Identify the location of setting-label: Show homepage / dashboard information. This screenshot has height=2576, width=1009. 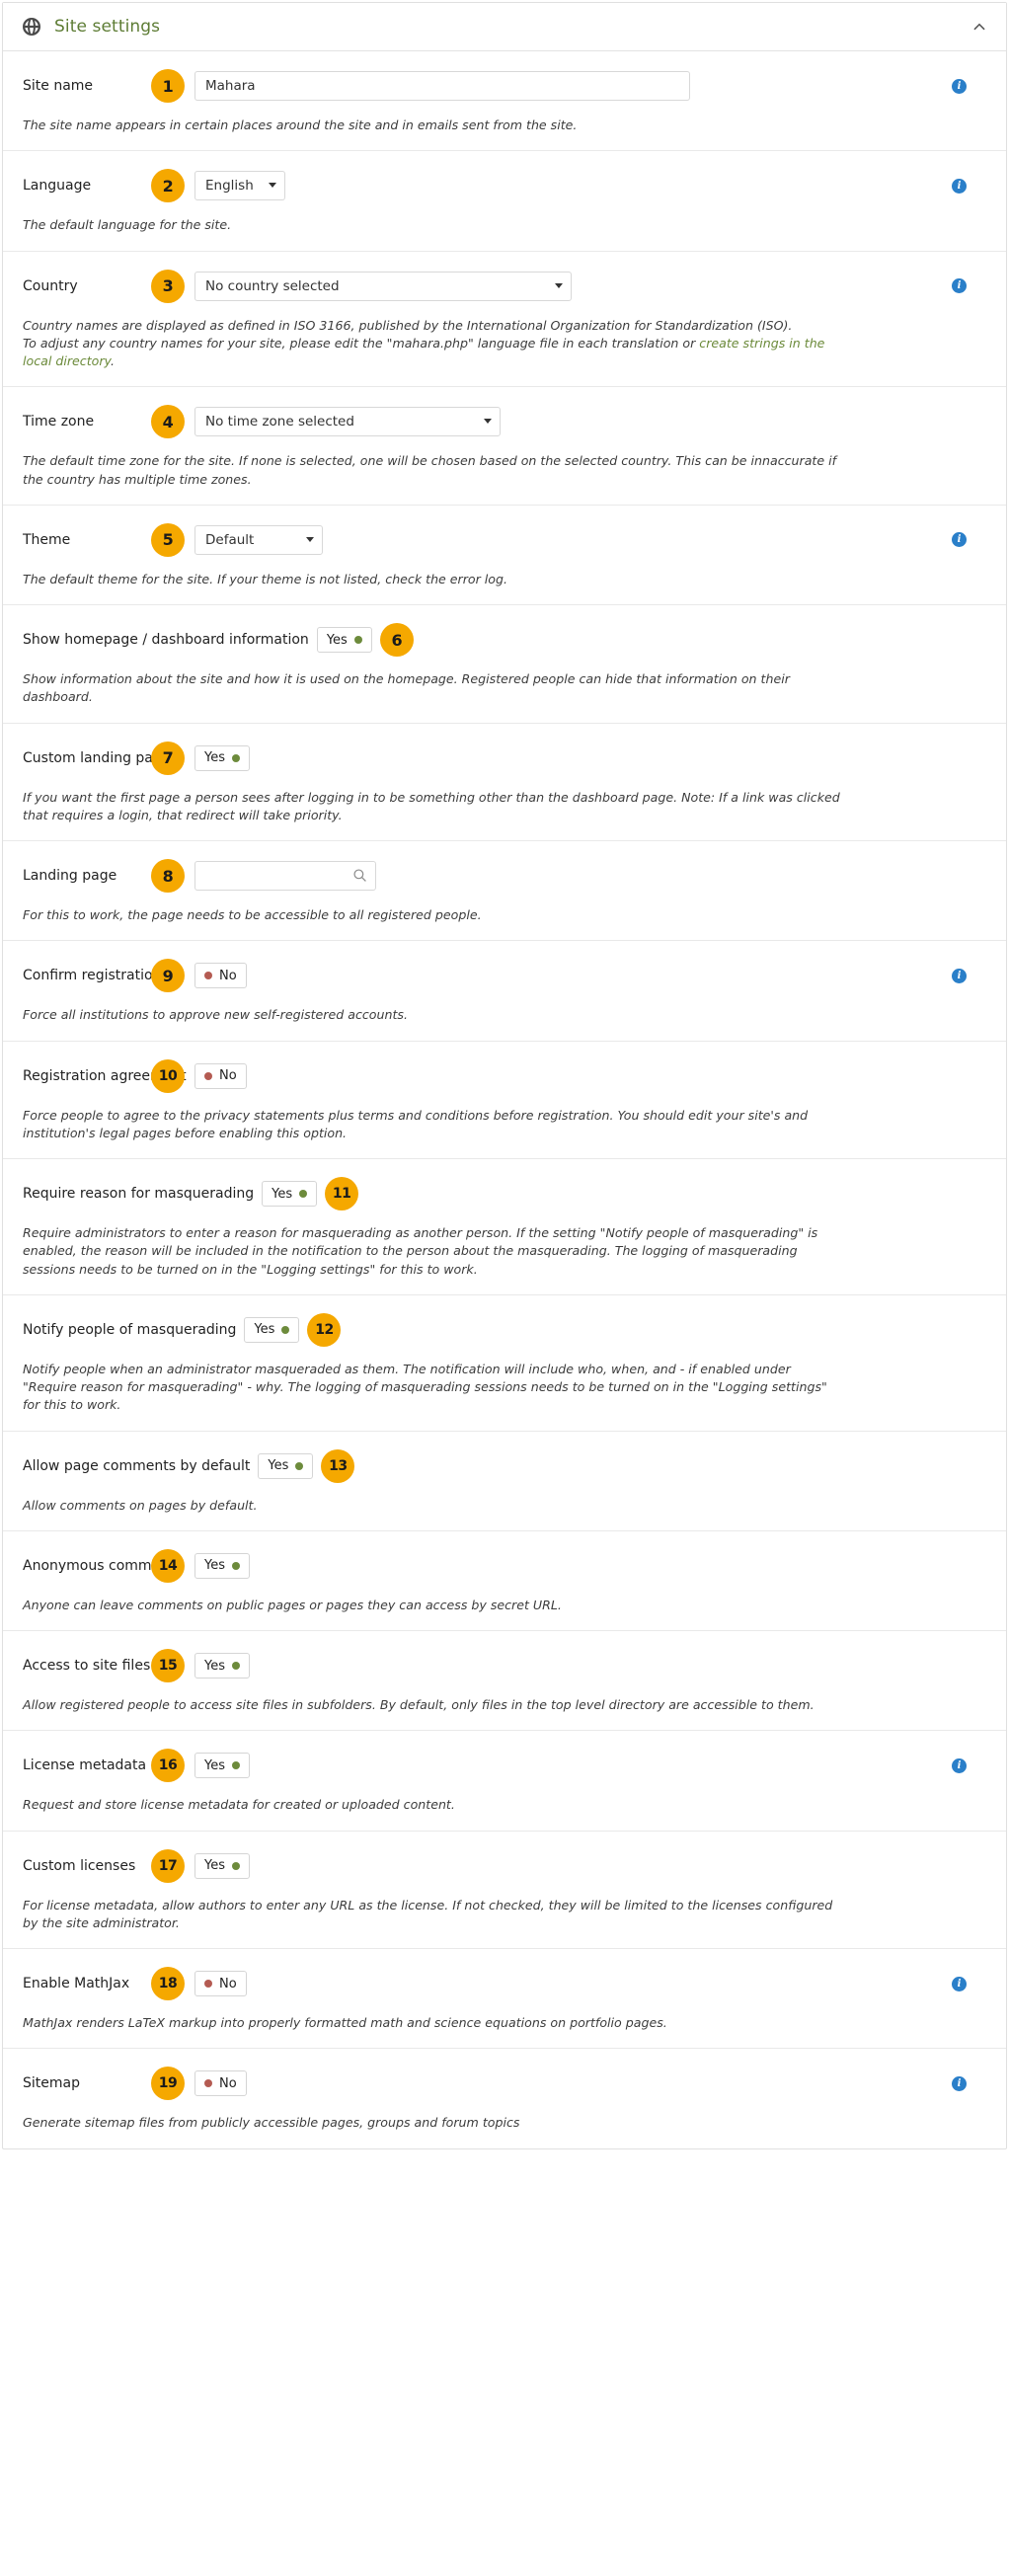
(166, 640).